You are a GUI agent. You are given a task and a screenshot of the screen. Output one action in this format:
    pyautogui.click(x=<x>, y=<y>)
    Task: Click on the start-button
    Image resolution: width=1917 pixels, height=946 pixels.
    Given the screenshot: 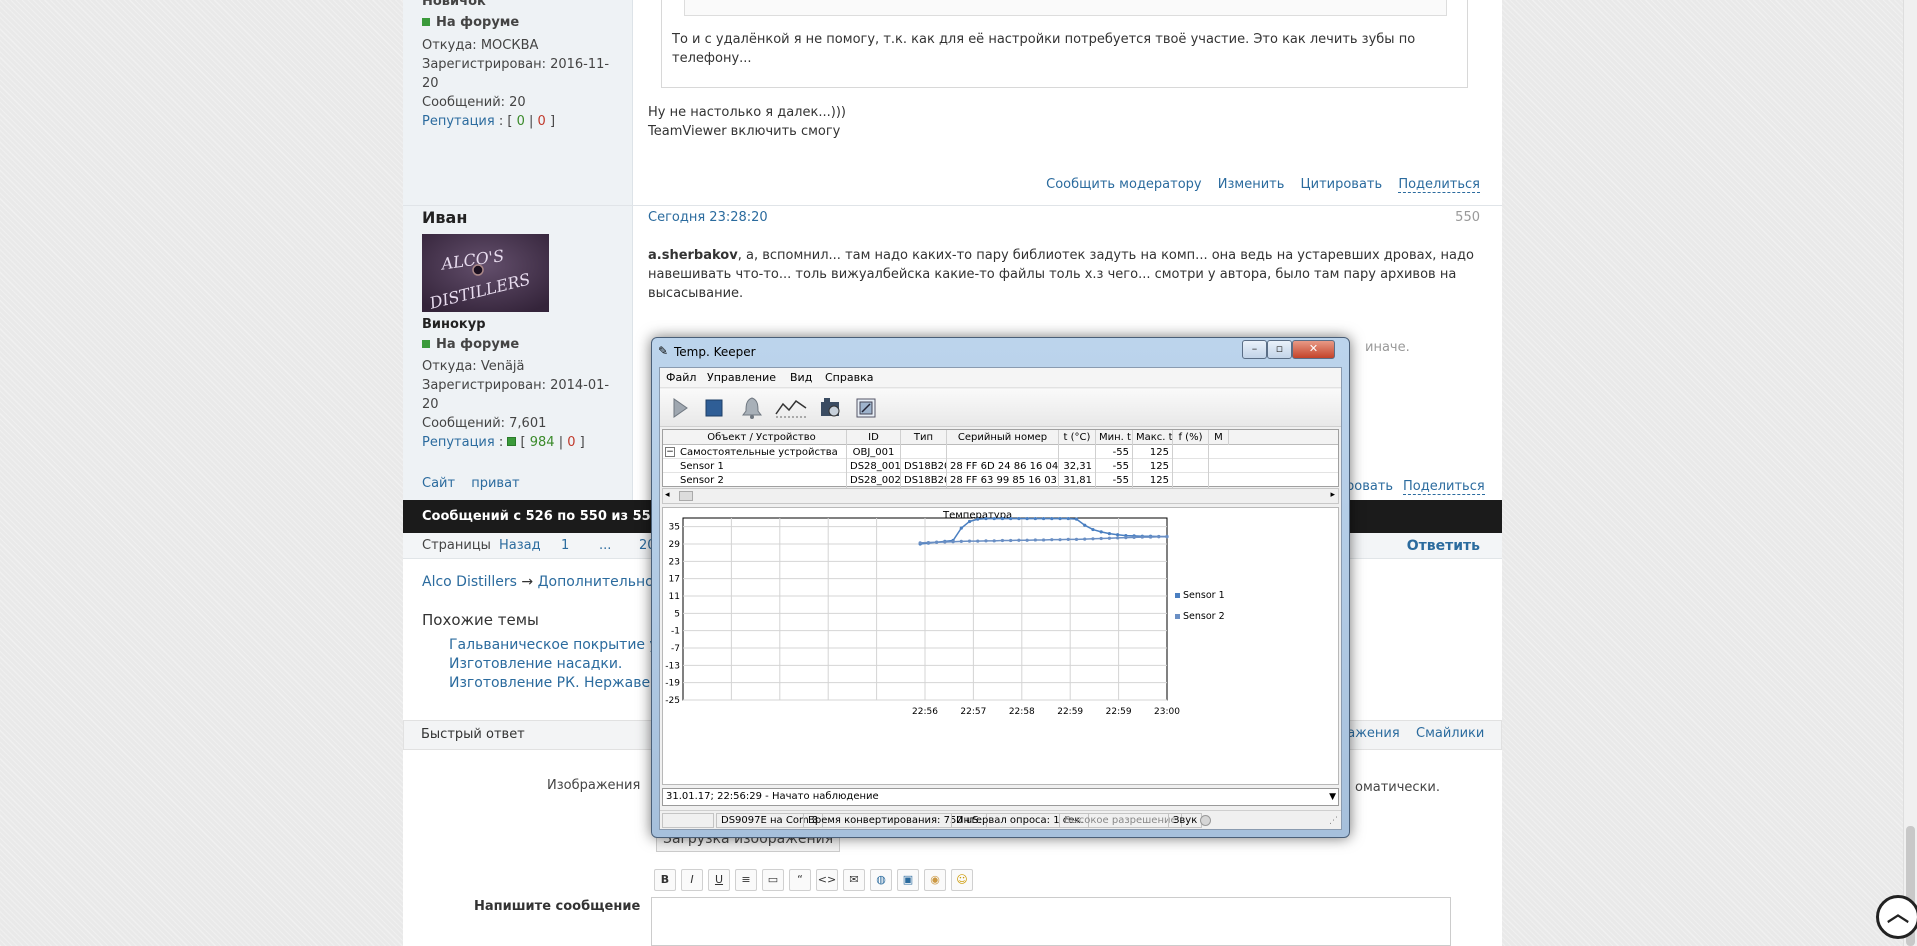 What is the action you would take?
    pyautogui.click(x=680, y=408)
    